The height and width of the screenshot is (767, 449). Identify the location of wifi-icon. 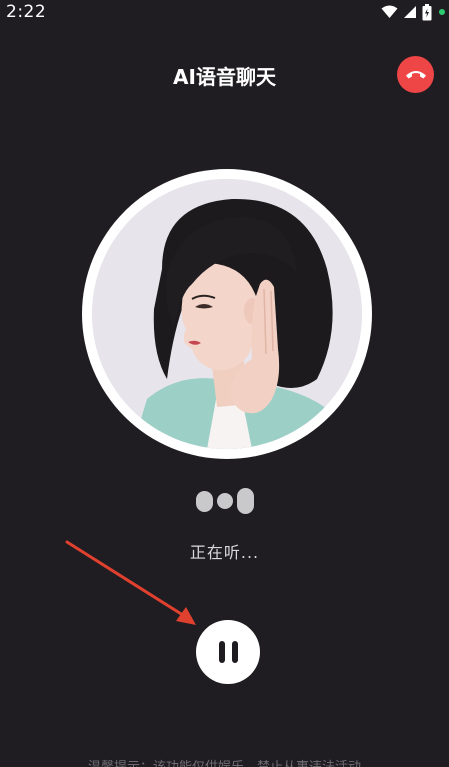
(389, 12).